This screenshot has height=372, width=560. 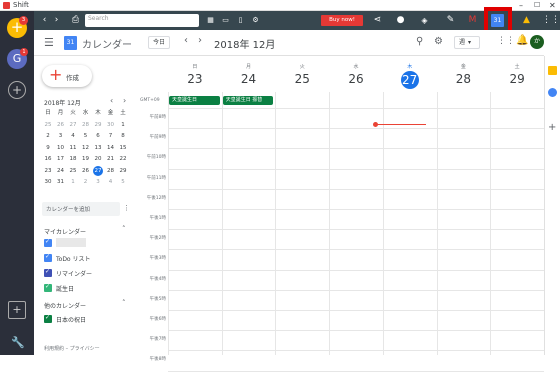 I want to click on view-select: 週 ▾, so click(x=467, y=42).